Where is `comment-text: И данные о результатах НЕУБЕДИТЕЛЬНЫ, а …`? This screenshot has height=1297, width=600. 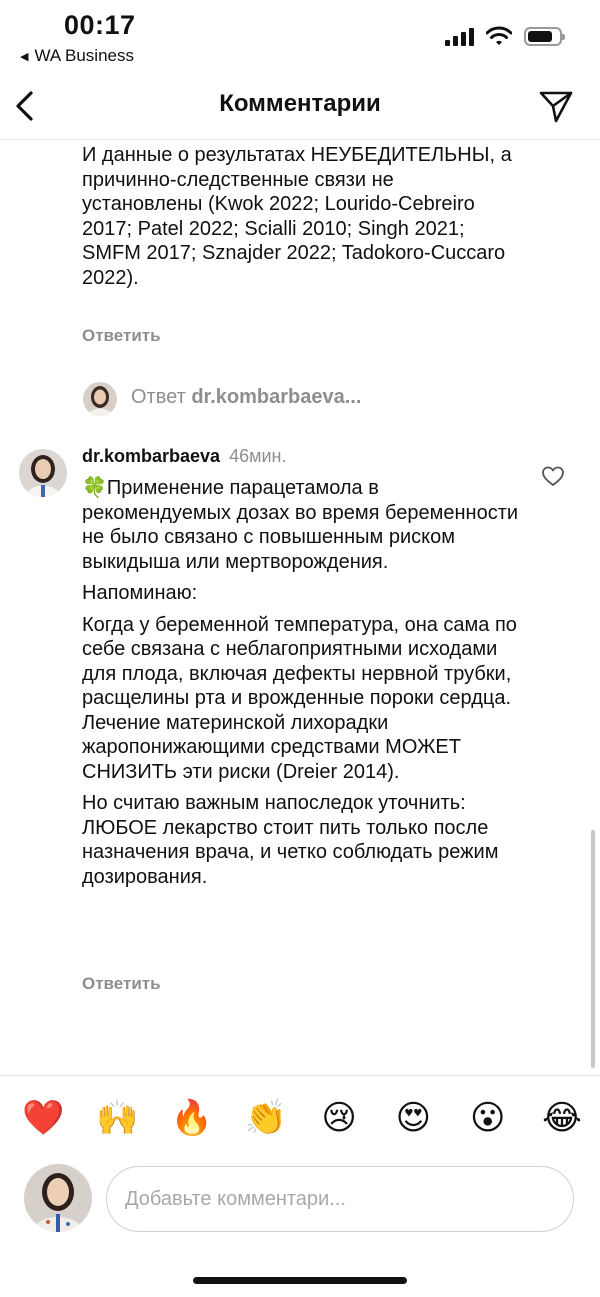 comment-text: И данные о результатах НЕУБЕДИТЕЛЬНЫ, а … is located at coordinates (297, 216).